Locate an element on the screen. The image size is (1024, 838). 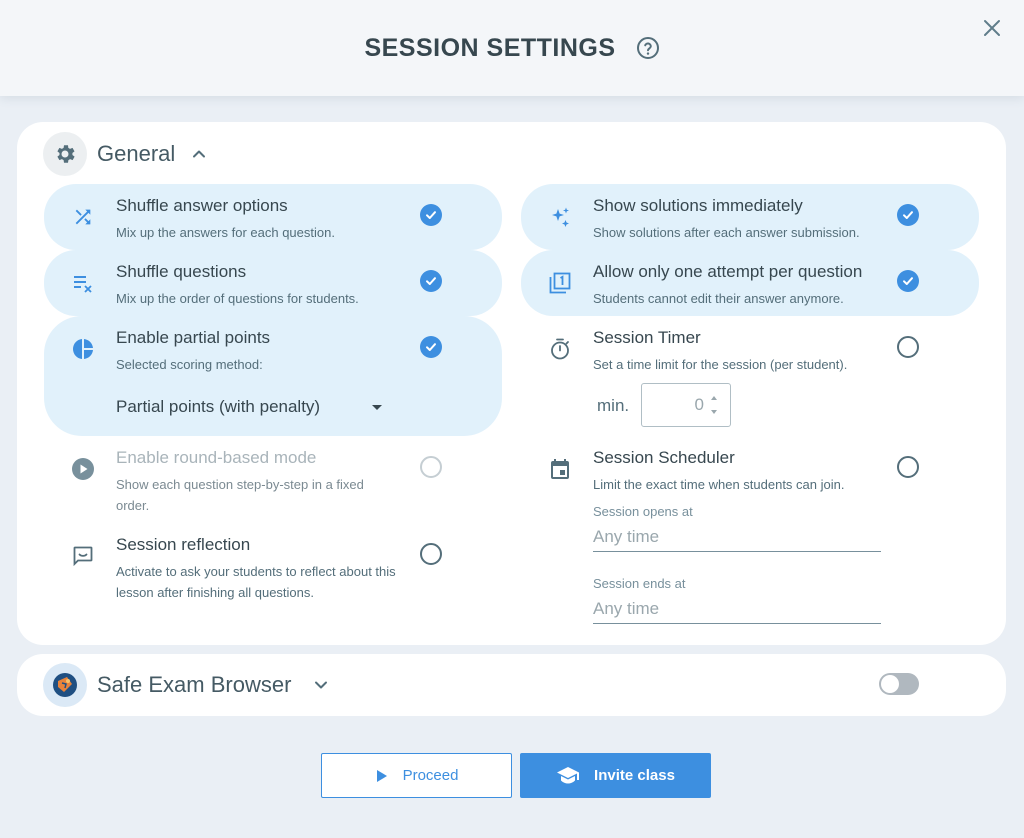
feedback-icon is located at coordinates (83, 556).